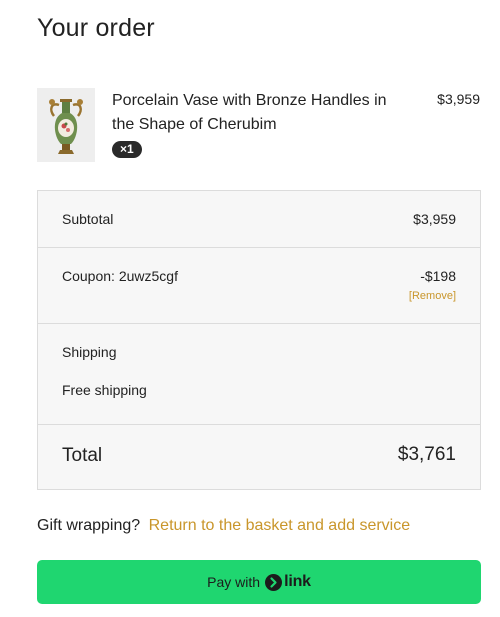 The height and width of the screenshot is (617, 500). I want to click on return-to-basket-link: Return to the basket and add service, so click(280, 525).